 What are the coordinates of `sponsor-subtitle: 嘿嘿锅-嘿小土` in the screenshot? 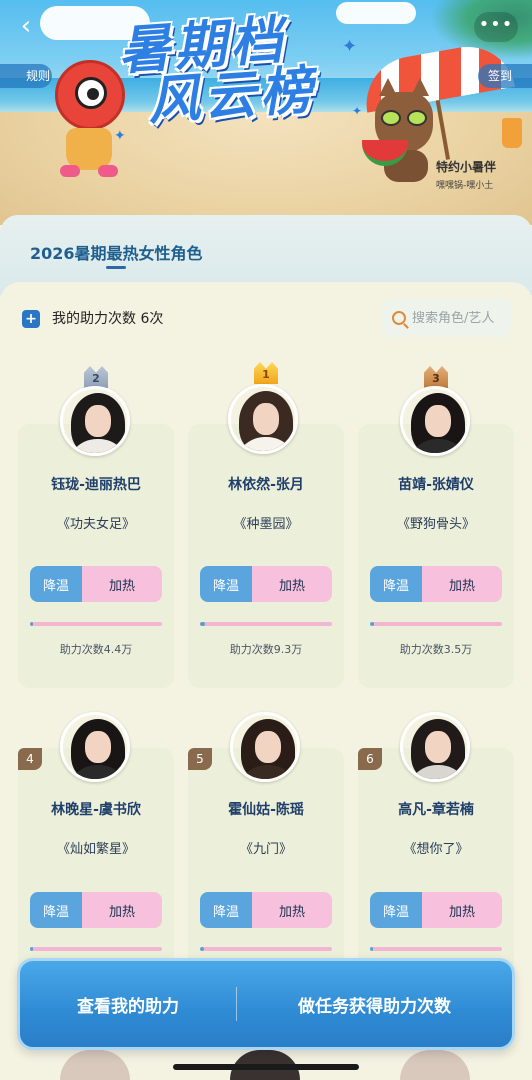 It's located at (465, 186).